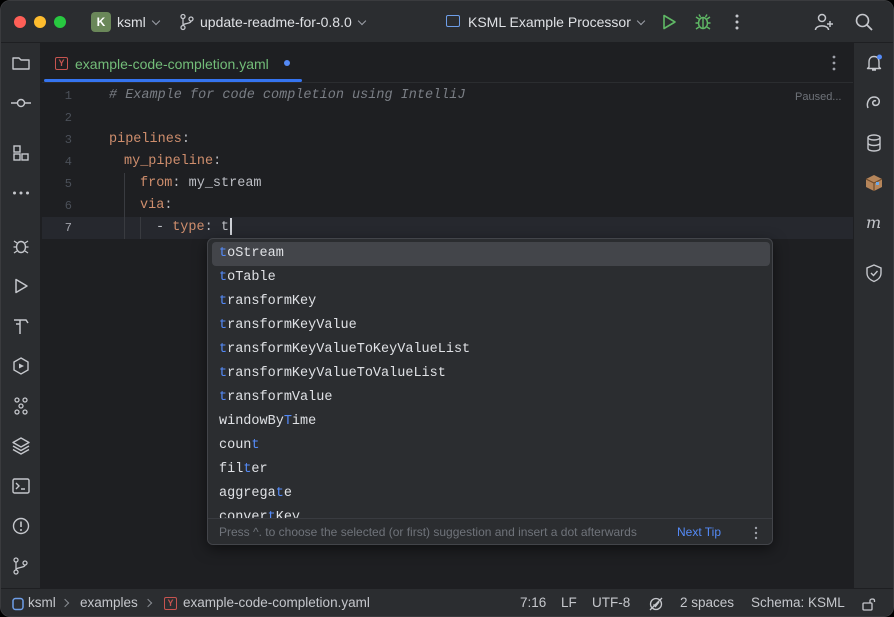 The image size is (894, 617). I want to click on minimize-window-button, so click(40, 22).